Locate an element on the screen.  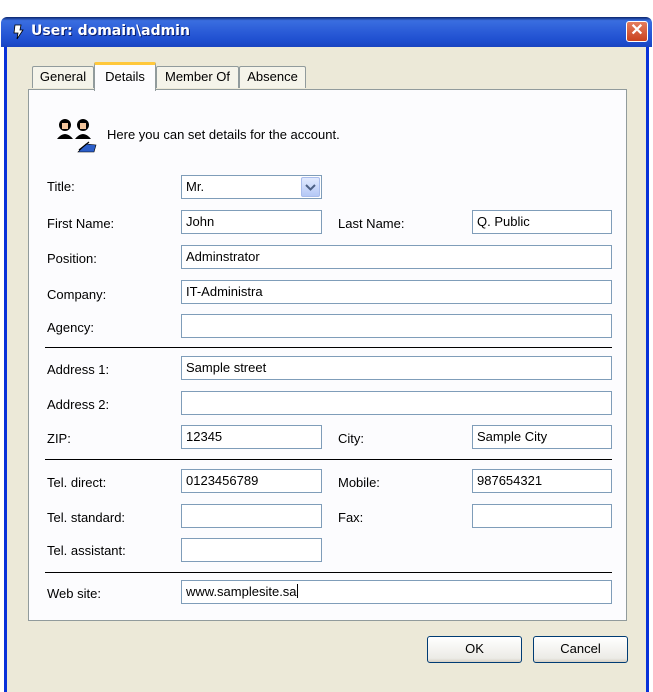
users-icon is located at coordinates (77, 136).